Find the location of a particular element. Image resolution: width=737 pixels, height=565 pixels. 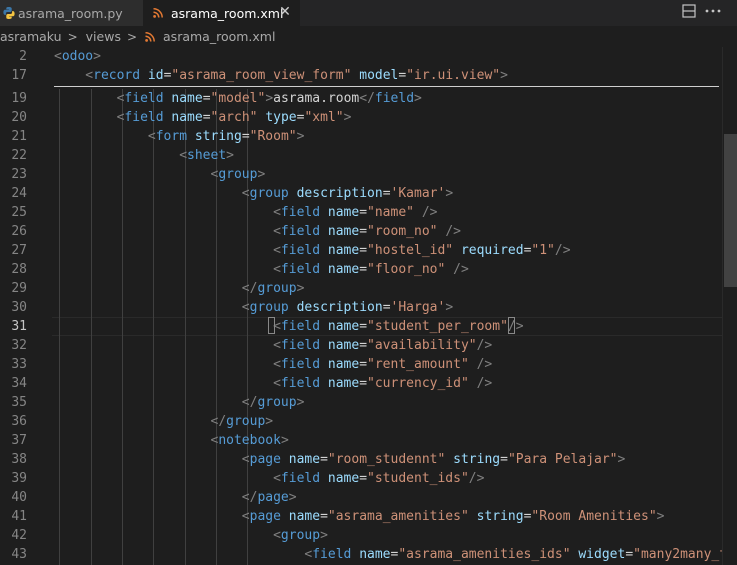

code-line: 31 <field name="student_per_room"/> is located at coordinates (368, 326).